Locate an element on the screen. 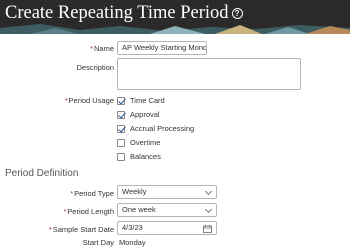 The height and width of the screenshot is (250, 350). time-card-label: Time Card is located at coordinates (147, 100).